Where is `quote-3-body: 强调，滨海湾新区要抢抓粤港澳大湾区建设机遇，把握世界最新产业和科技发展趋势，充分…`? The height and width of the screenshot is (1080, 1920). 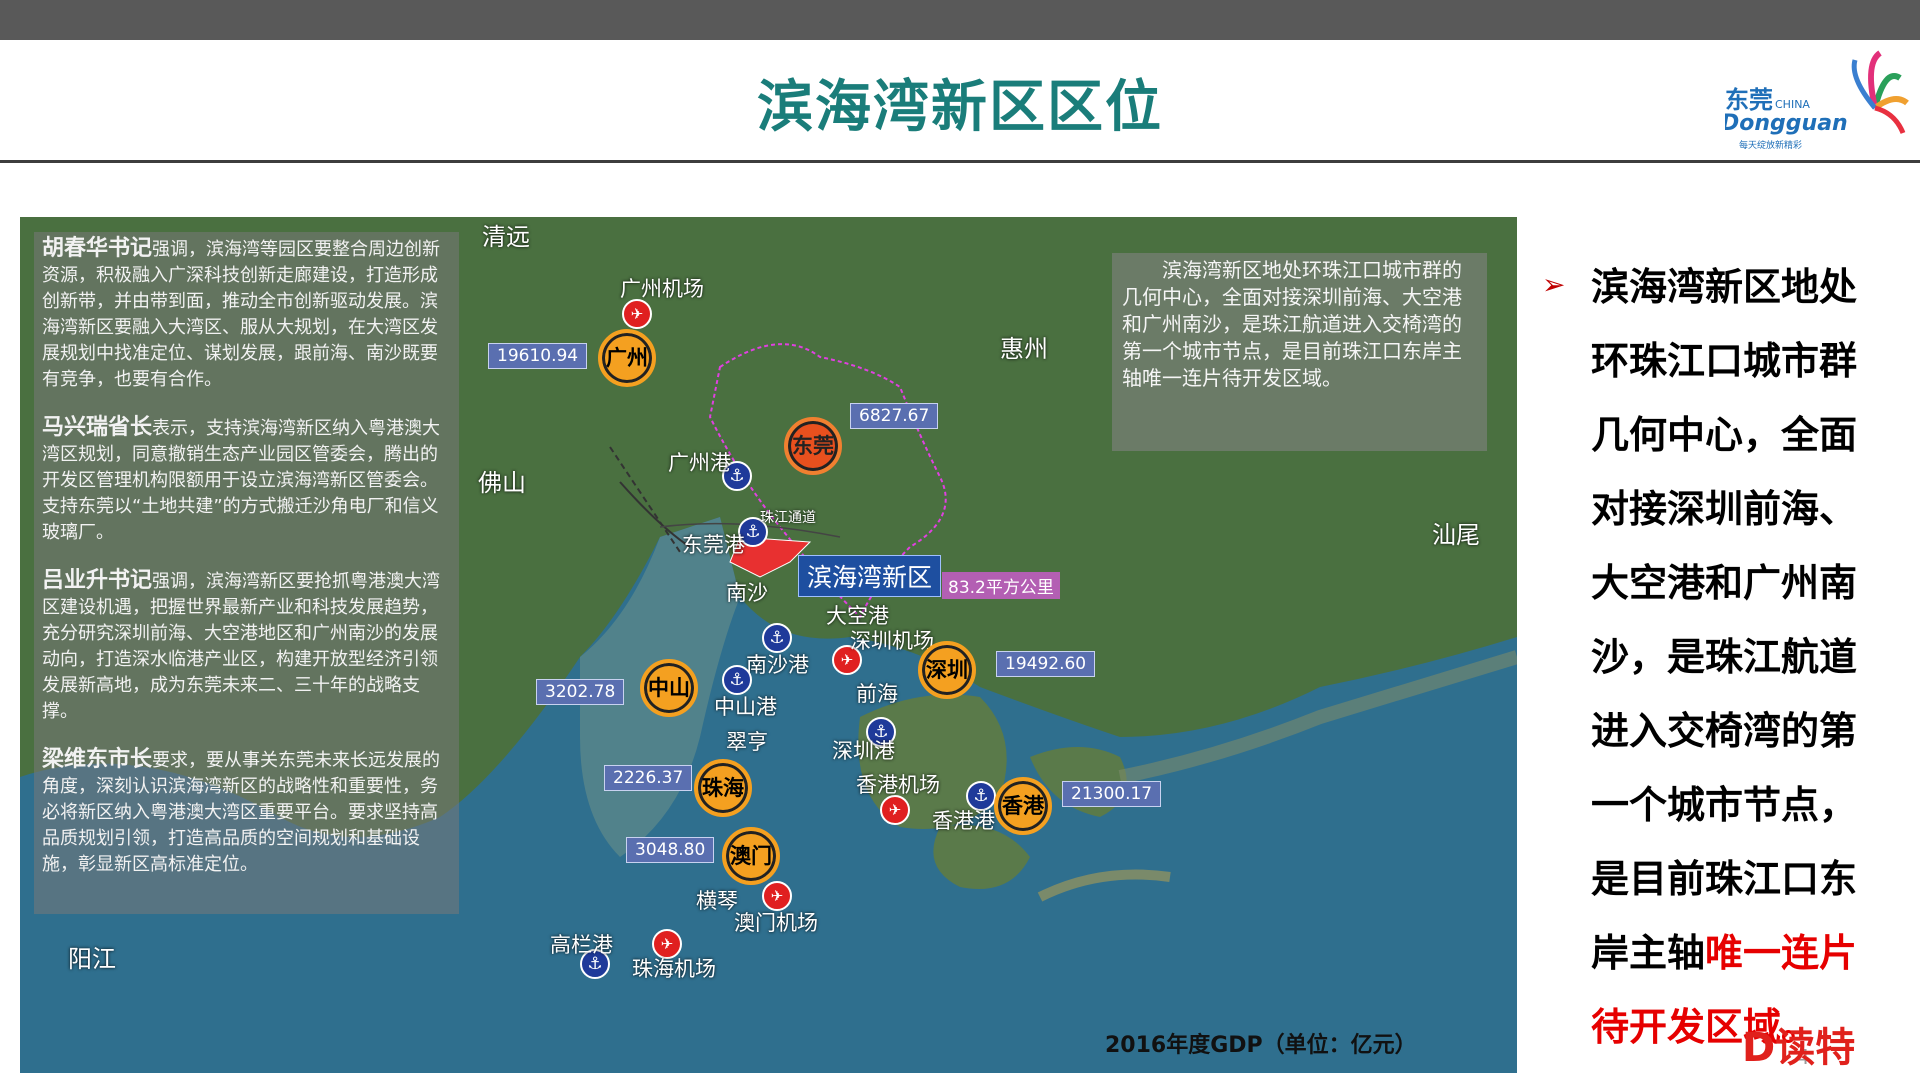
quote-3-body: 强调，滨海湾新区要抢抓粤港澳大湾区建设机遇，把握世界最新产业和科技发展趋势，充分… is located at coordinates (241, 646).